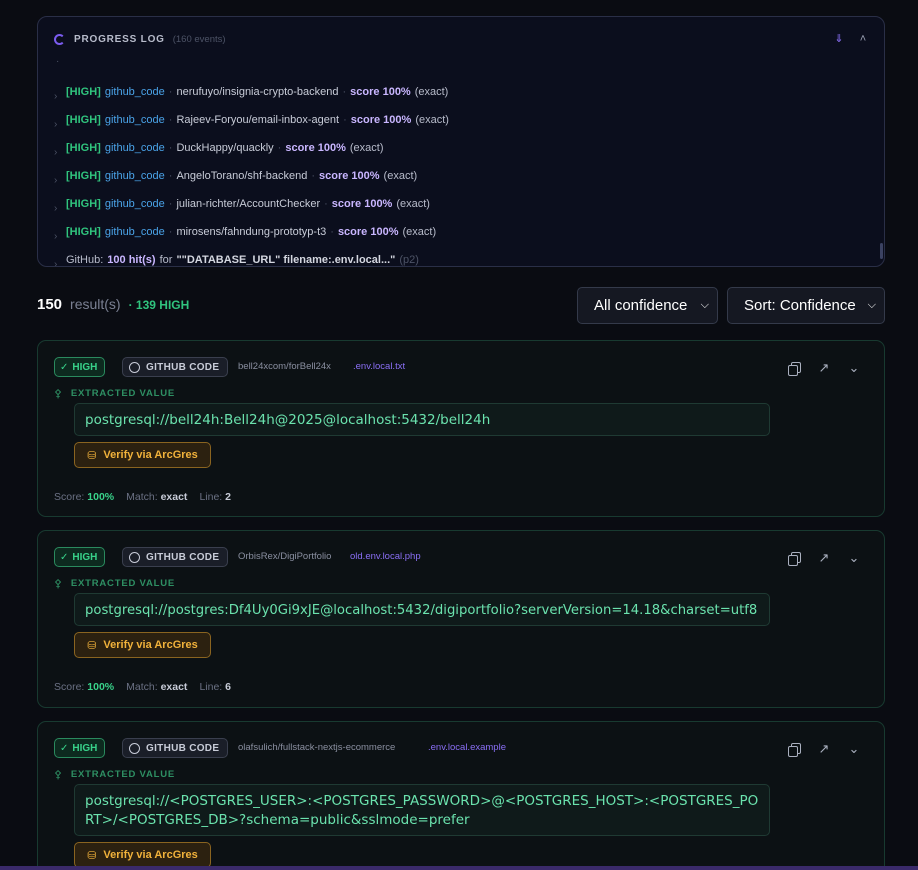 The image size is (918, 870). Describe the element at coordinates (459, 868) in the screenshot. I see `bottom-border` at that location.